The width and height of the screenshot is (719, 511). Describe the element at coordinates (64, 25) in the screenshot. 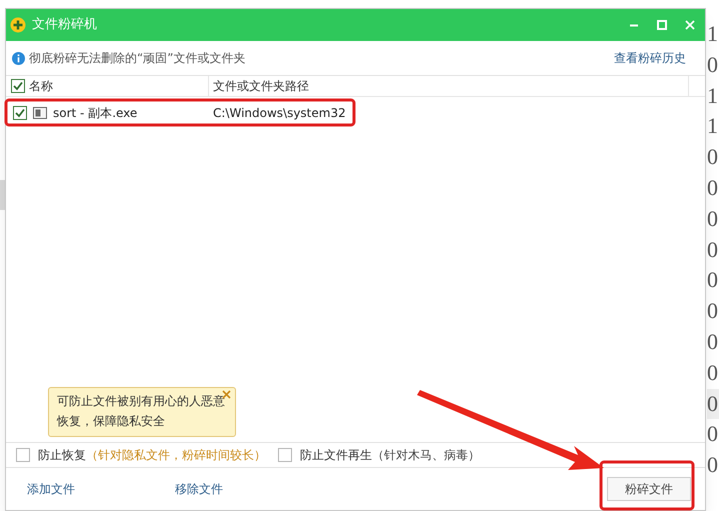

I see `window-title: 文件粉碎机` at that location.